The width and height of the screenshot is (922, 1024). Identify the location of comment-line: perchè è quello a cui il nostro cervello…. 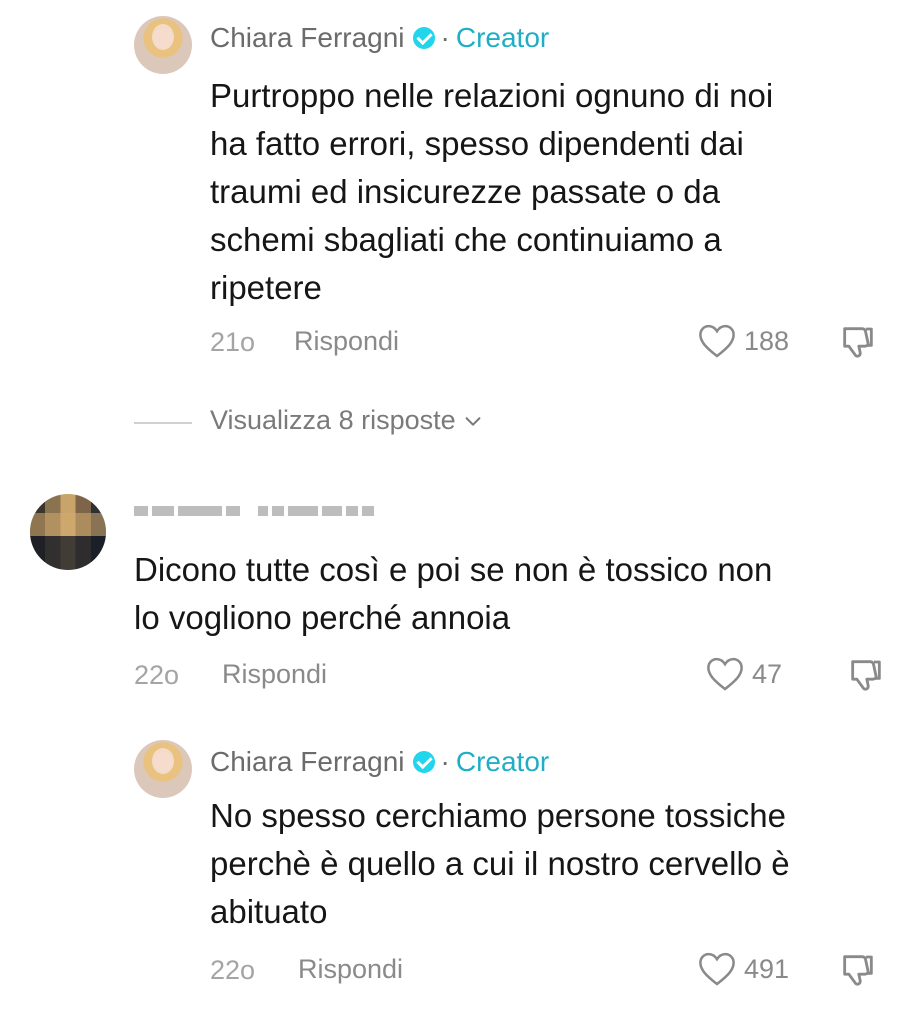
(500, 863).